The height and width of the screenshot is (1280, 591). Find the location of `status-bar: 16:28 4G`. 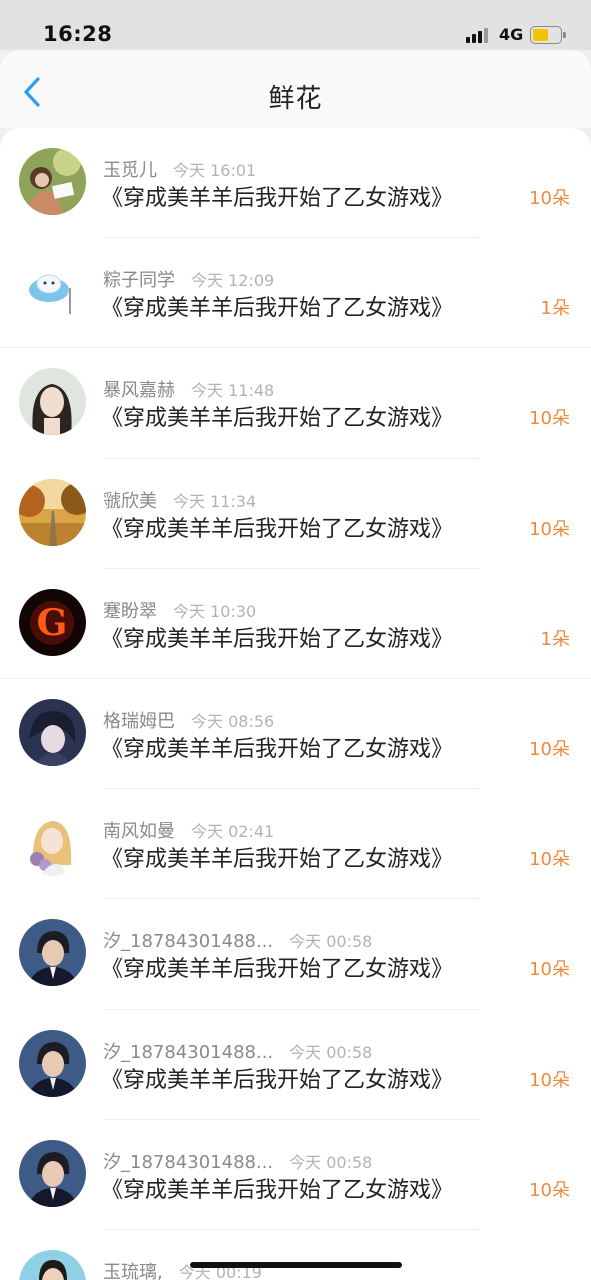

status-bar: 16:28 4G is located at coordinates (295, 25).